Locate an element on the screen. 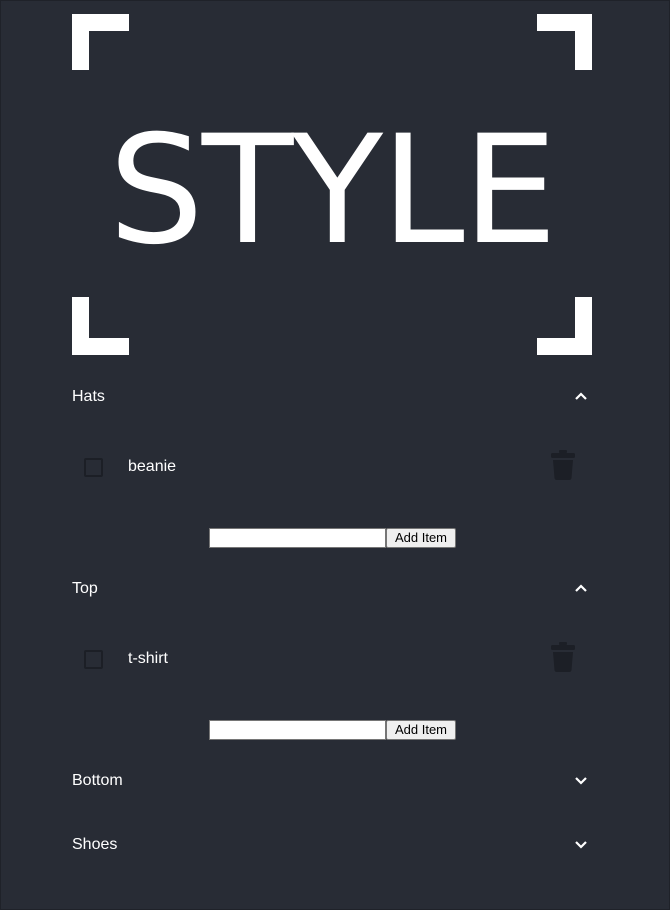  category-title: Shoes is located at coordinates (95, 844).